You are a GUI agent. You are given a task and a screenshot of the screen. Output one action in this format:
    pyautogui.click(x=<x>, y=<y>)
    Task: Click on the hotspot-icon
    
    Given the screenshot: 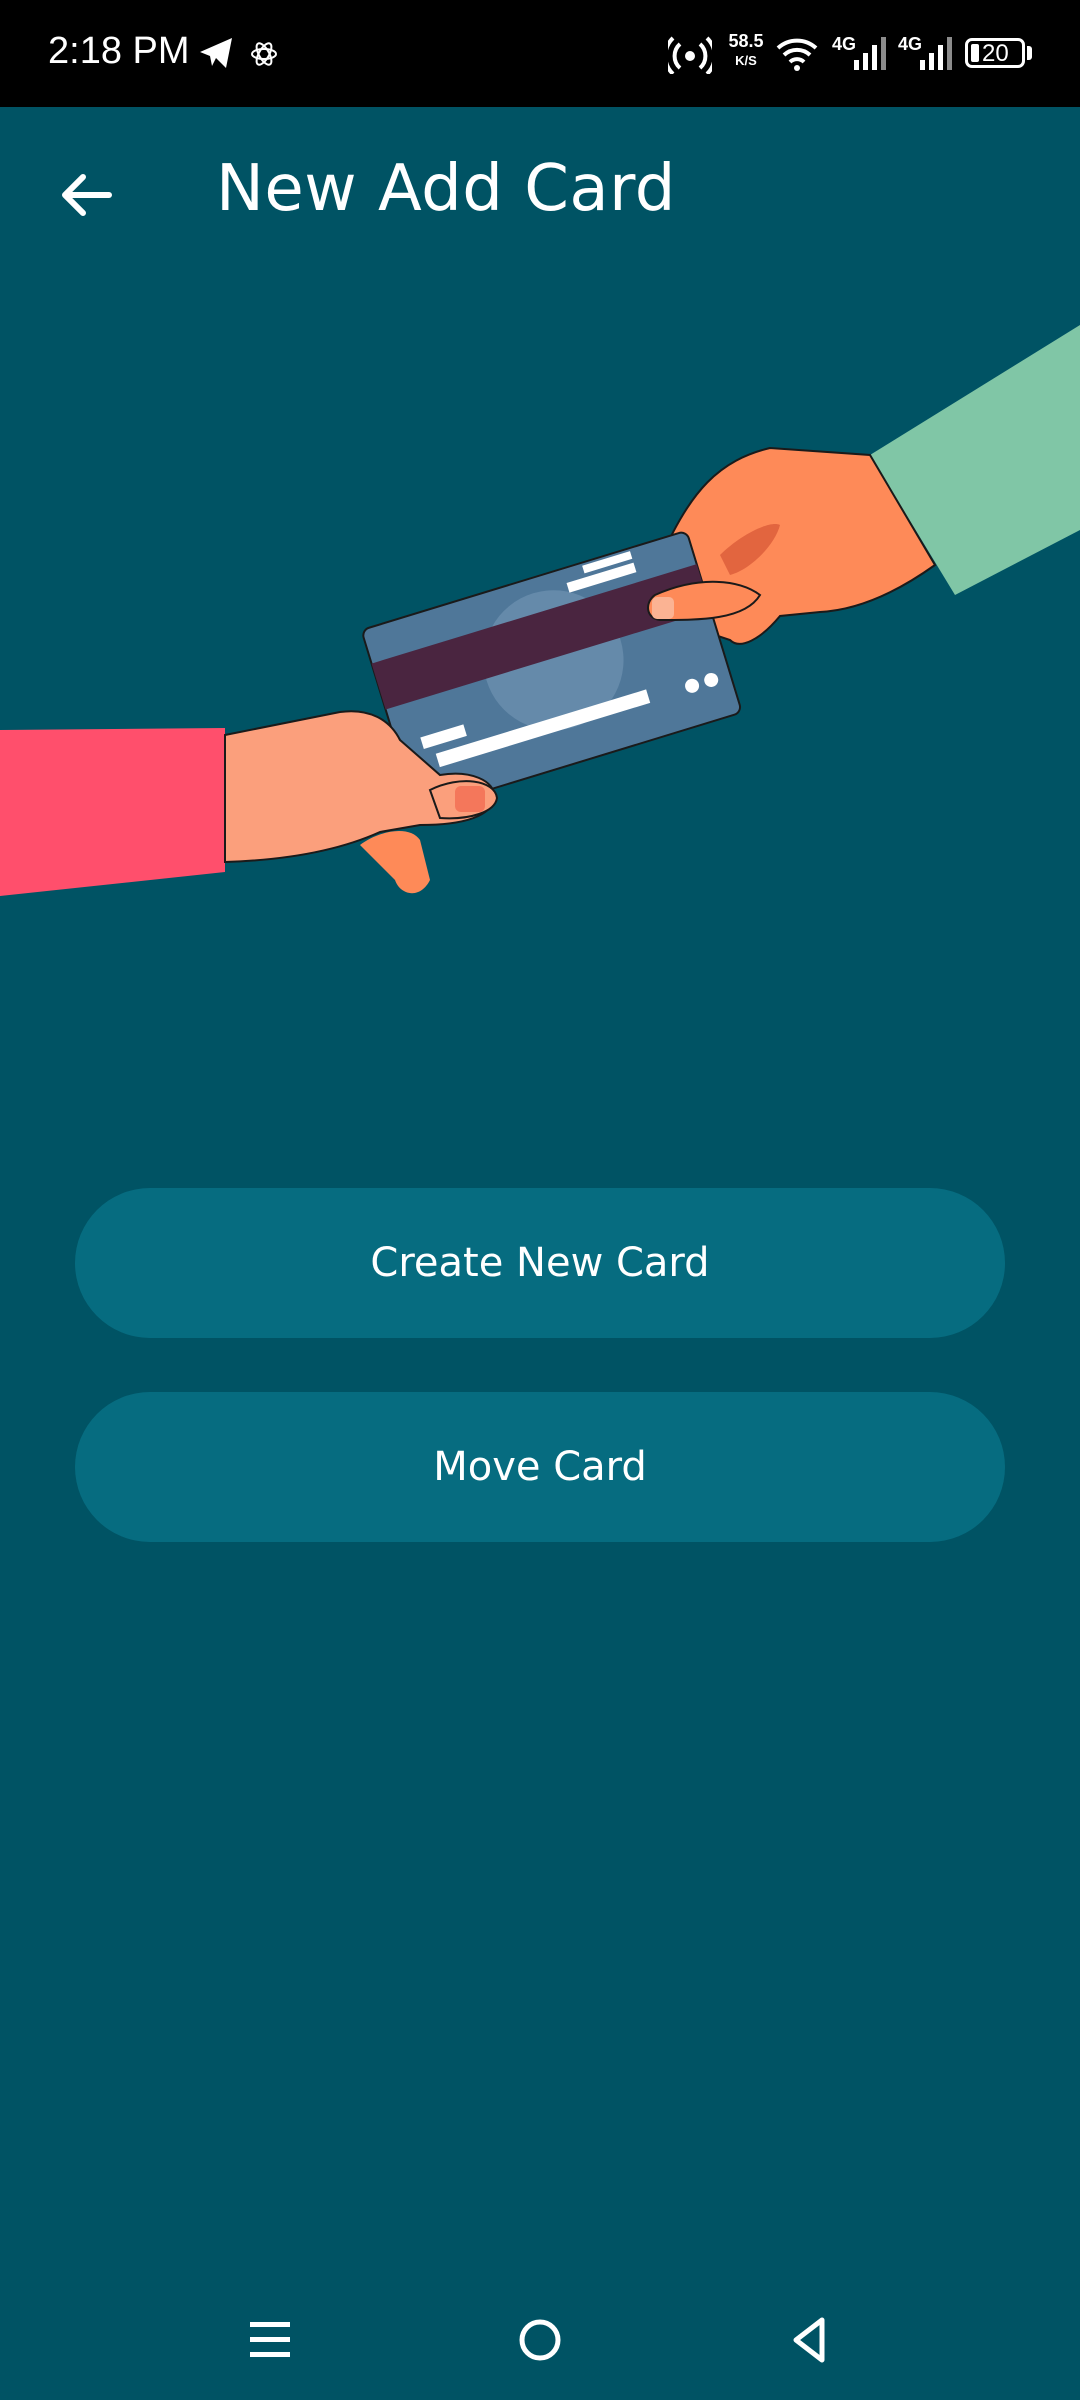 What is the action you would take?
    pyautogui.click(x=690, y=55)
    